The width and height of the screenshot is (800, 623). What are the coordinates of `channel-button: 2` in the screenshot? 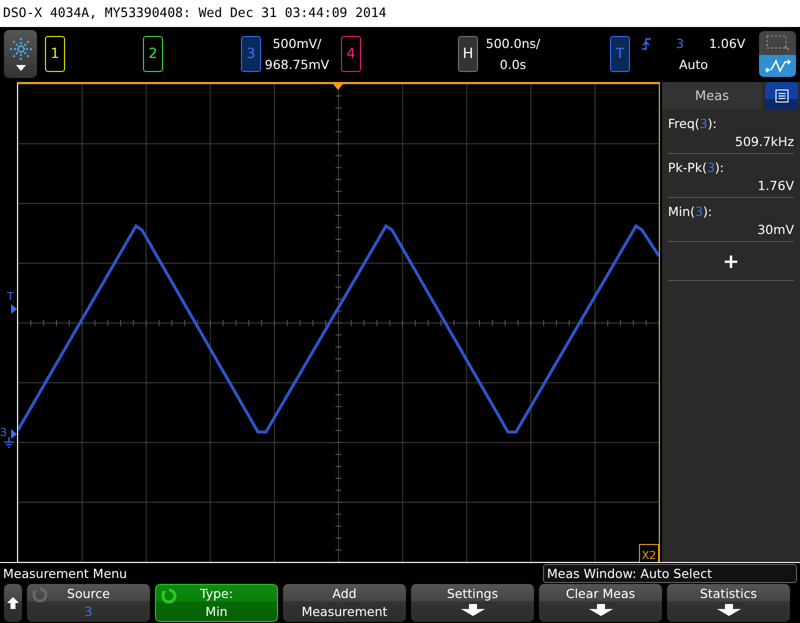 It's located at (153, 54).